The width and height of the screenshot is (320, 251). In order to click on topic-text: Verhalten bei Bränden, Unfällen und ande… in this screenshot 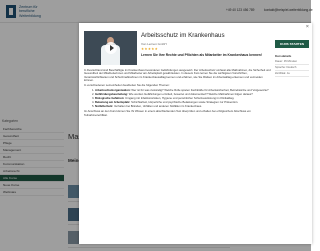, I will do `click(158, 107)`.